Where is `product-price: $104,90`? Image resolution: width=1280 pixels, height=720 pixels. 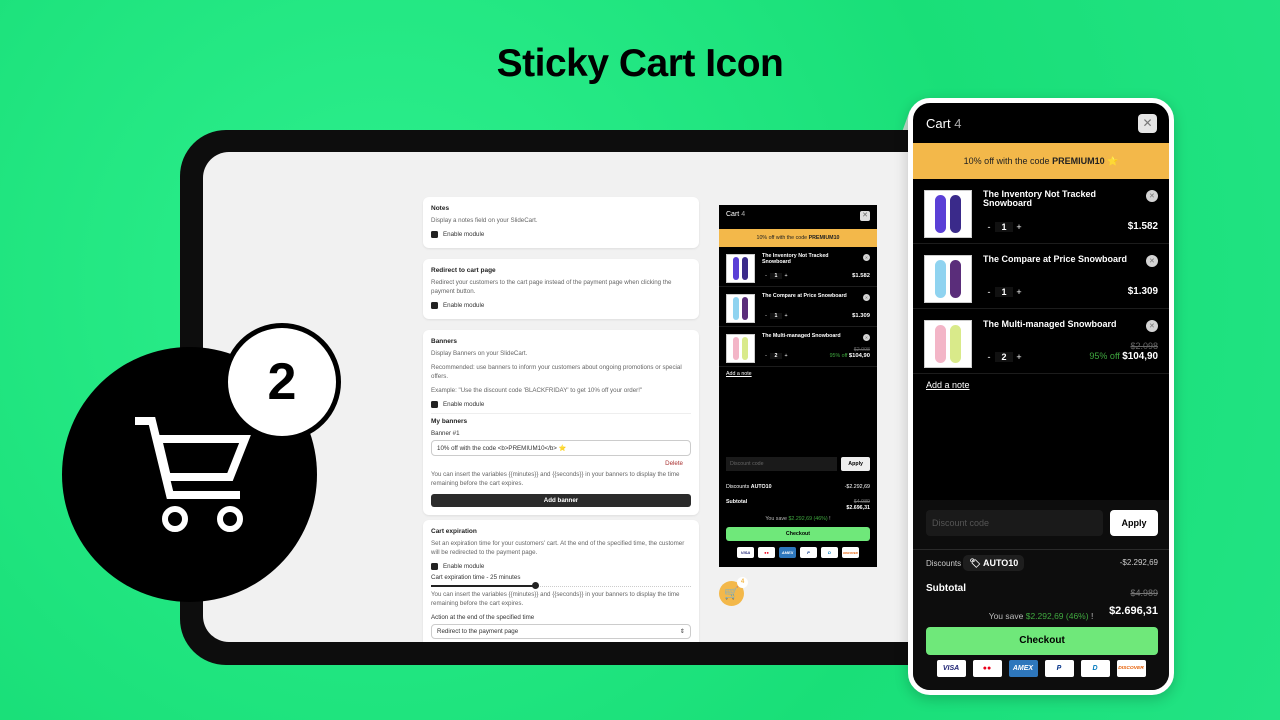
product-price: $104,90 is located at coordinates (1140, 356).